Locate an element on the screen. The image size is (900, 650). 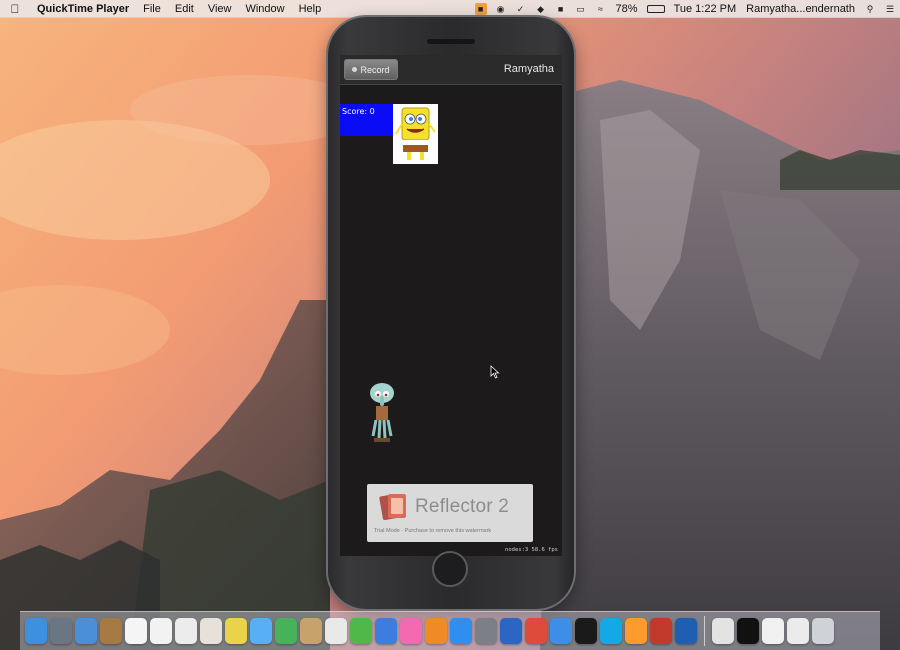
sublime-icon is located at coordinates (636, 631).